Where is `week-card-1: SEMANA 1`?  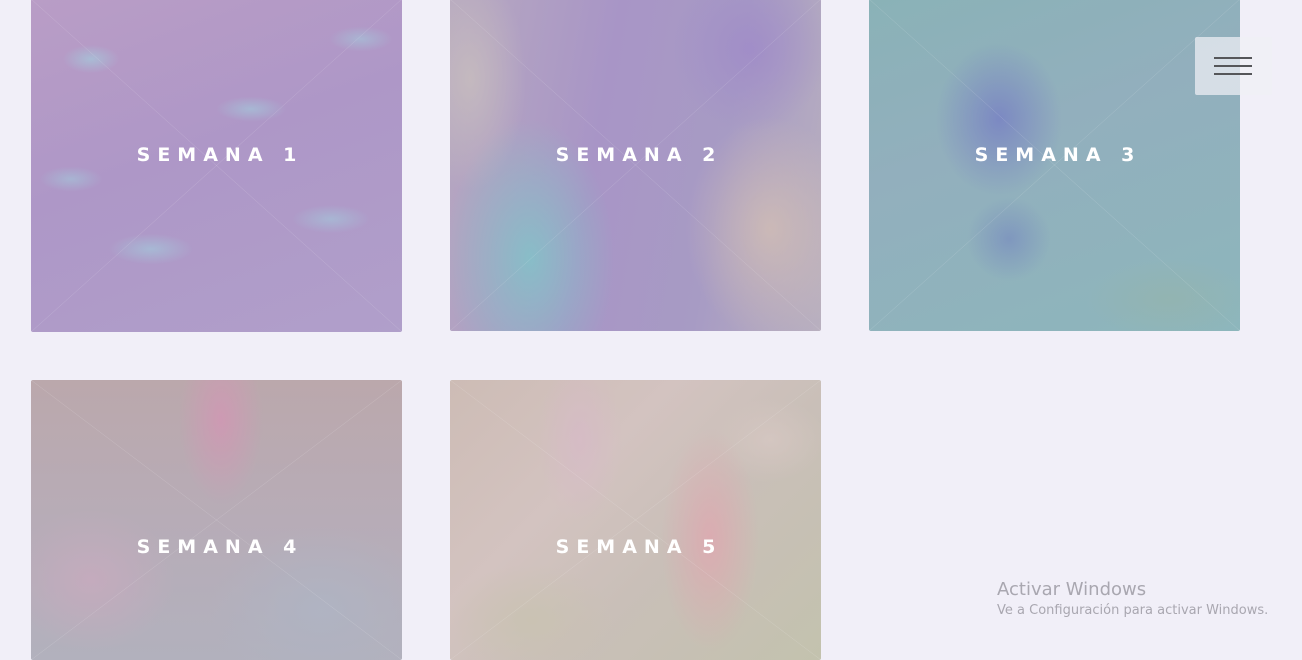 week-card-1: SEMANA 1 is located at coordinates (216, 166).